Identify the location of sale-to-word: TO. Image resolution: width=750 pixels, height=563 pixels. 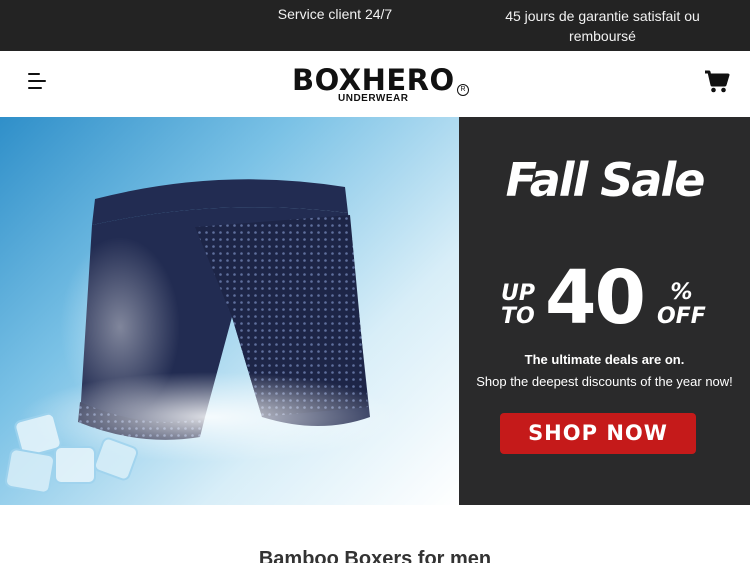
(518, 316).